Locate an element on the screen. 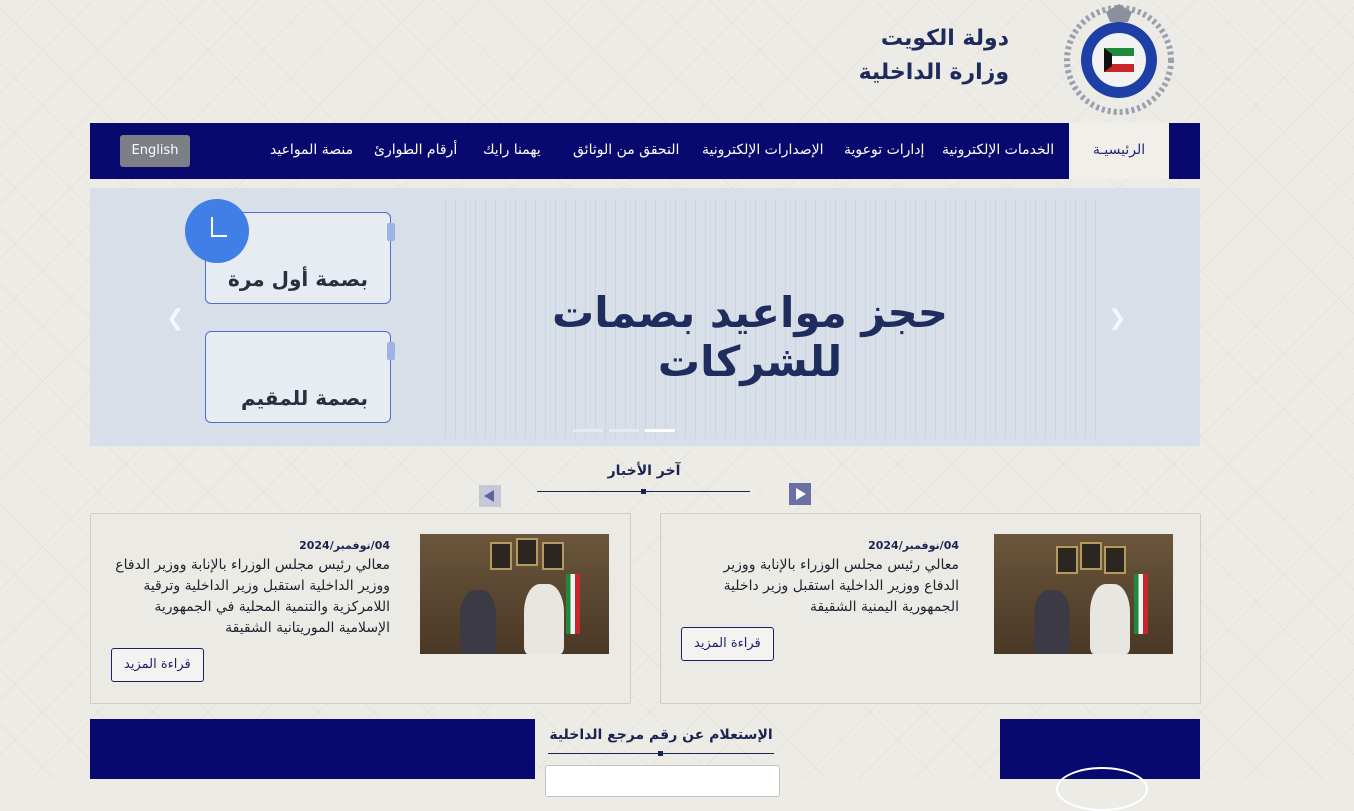 Image resolution: width=1354 pixels, height=811 pixels. clock-badge-icon is located at coordinates (217, 231).